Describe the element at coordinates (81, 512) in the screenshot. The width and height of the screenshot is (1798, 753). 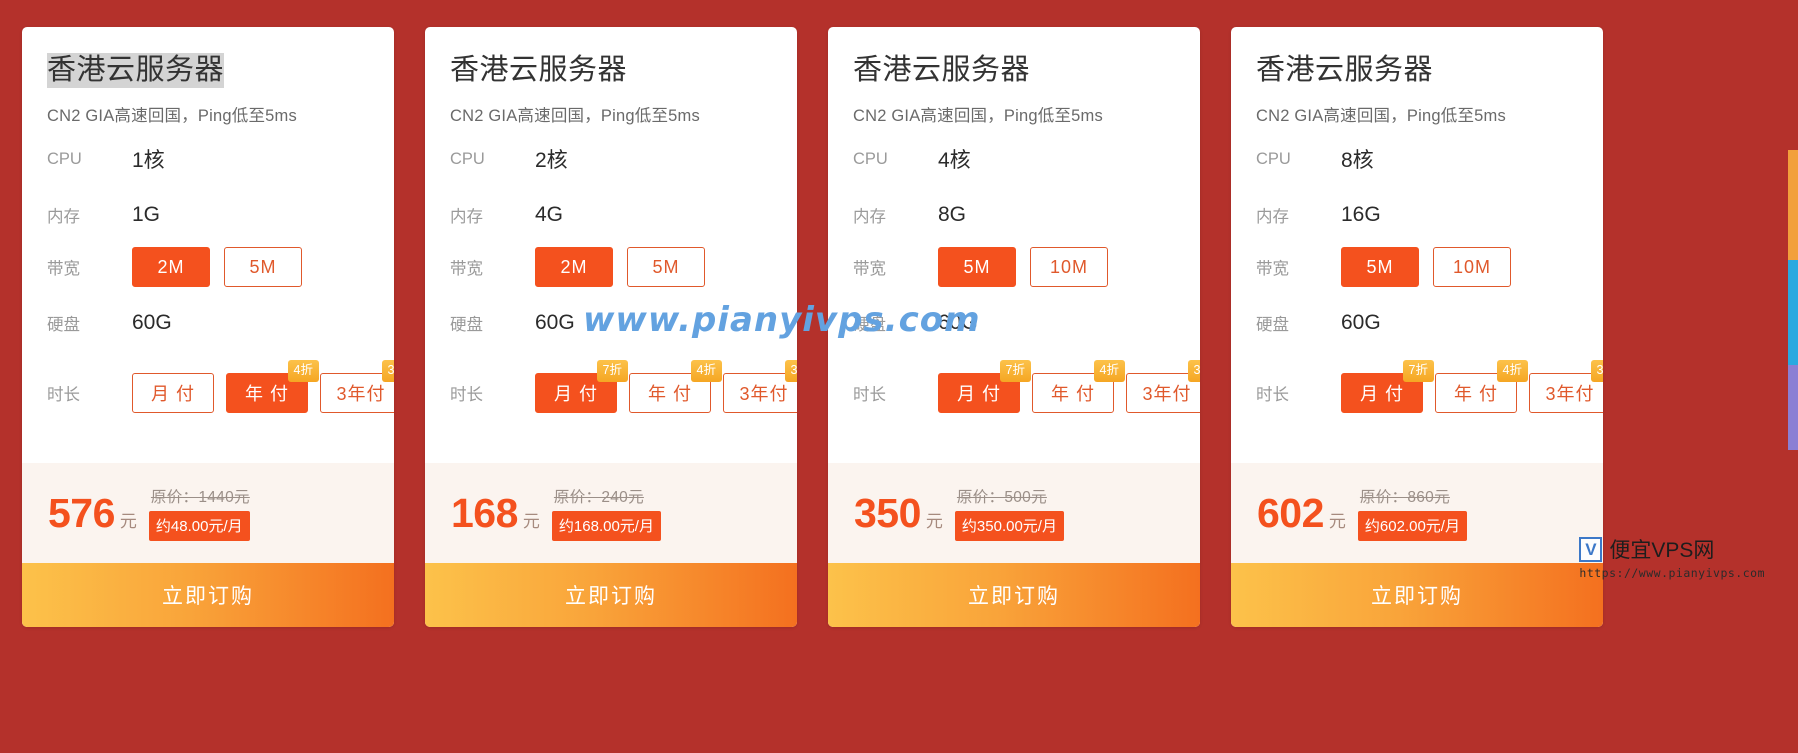
I see `price-amount: 576` at that location.